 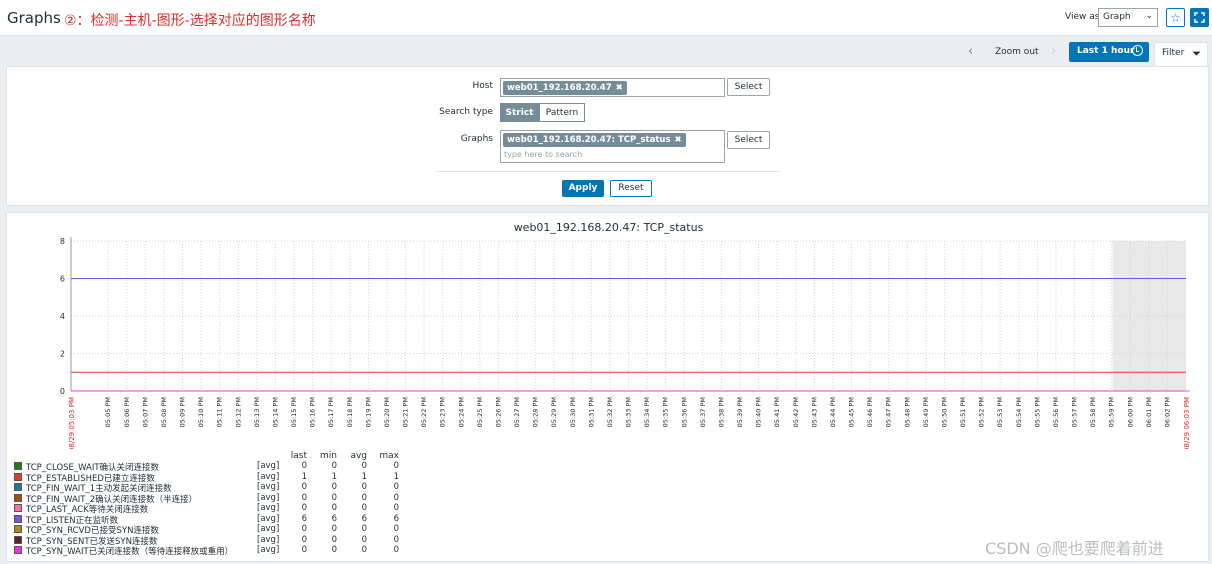 What do you see at coordinates (678, 140) in the screenshot?
I see `remove-graph-icon: ✖` at bounding box center [678, 140].